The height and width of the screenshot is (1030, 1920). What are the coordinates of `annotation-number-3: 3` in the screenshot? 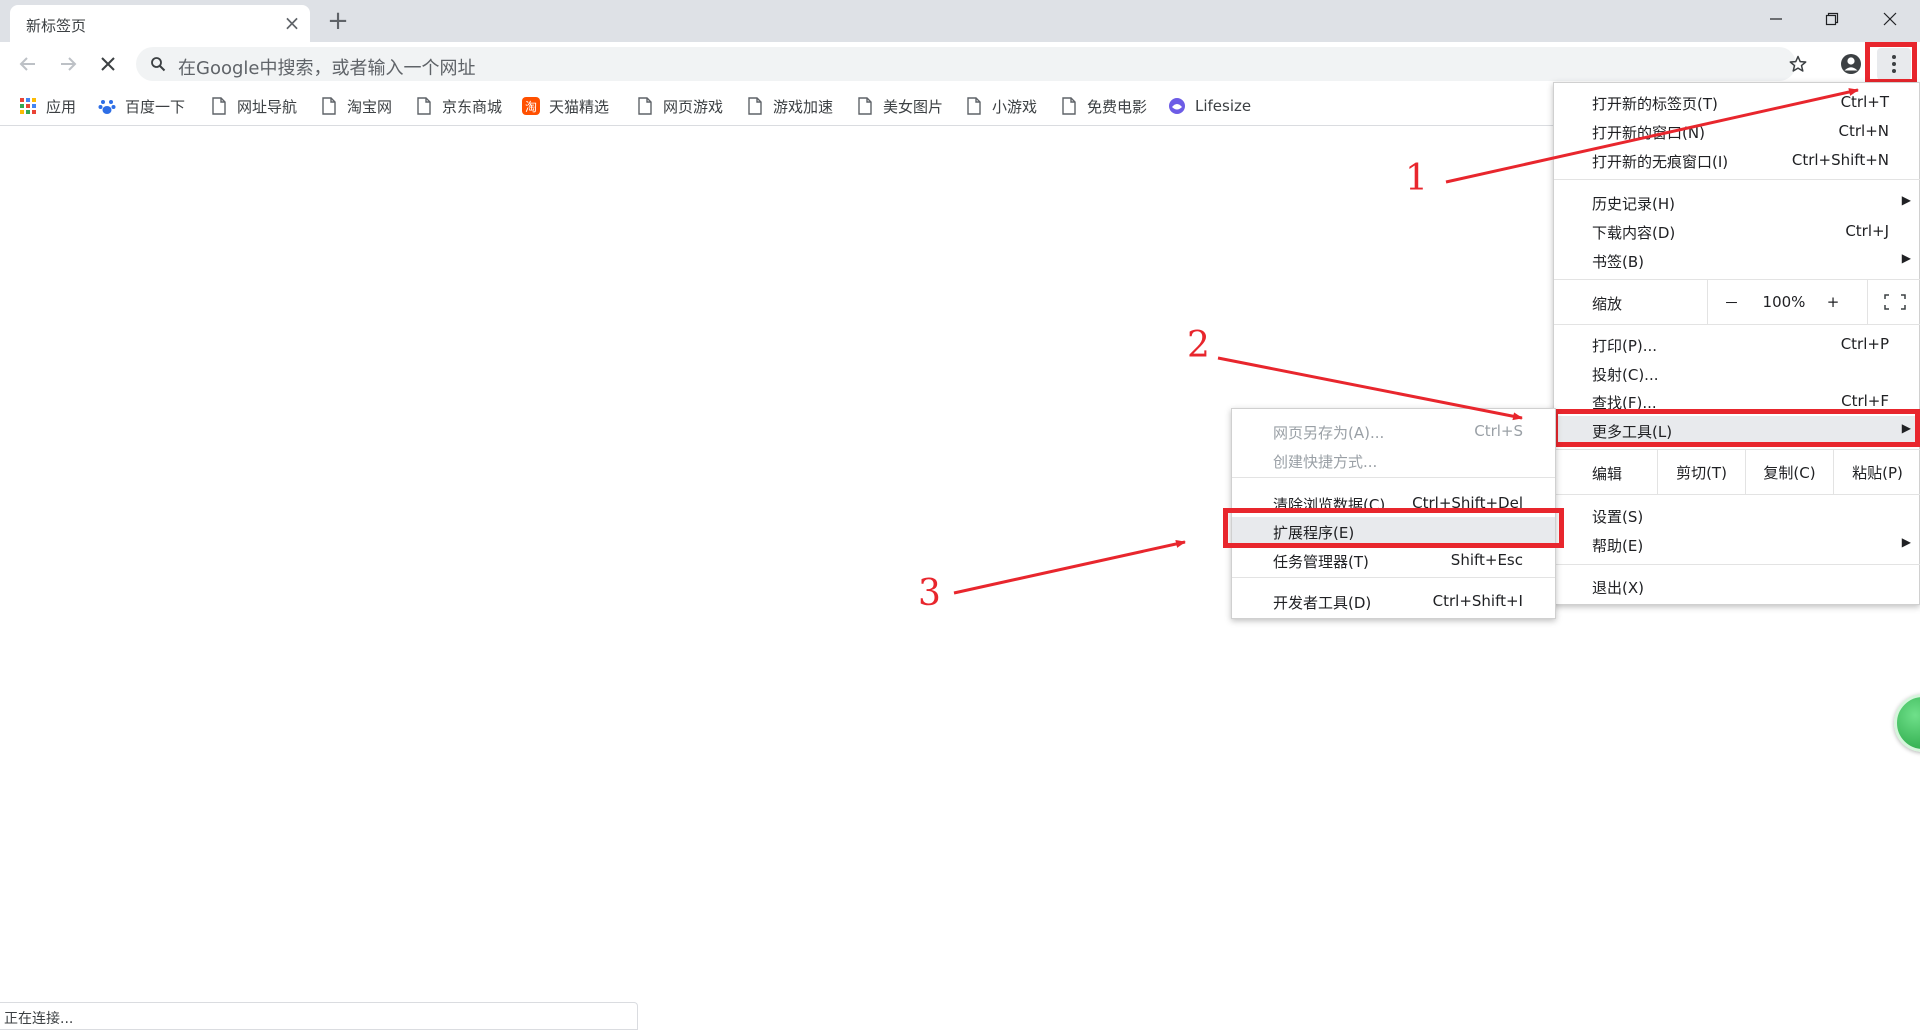 It's located at (929, 593).